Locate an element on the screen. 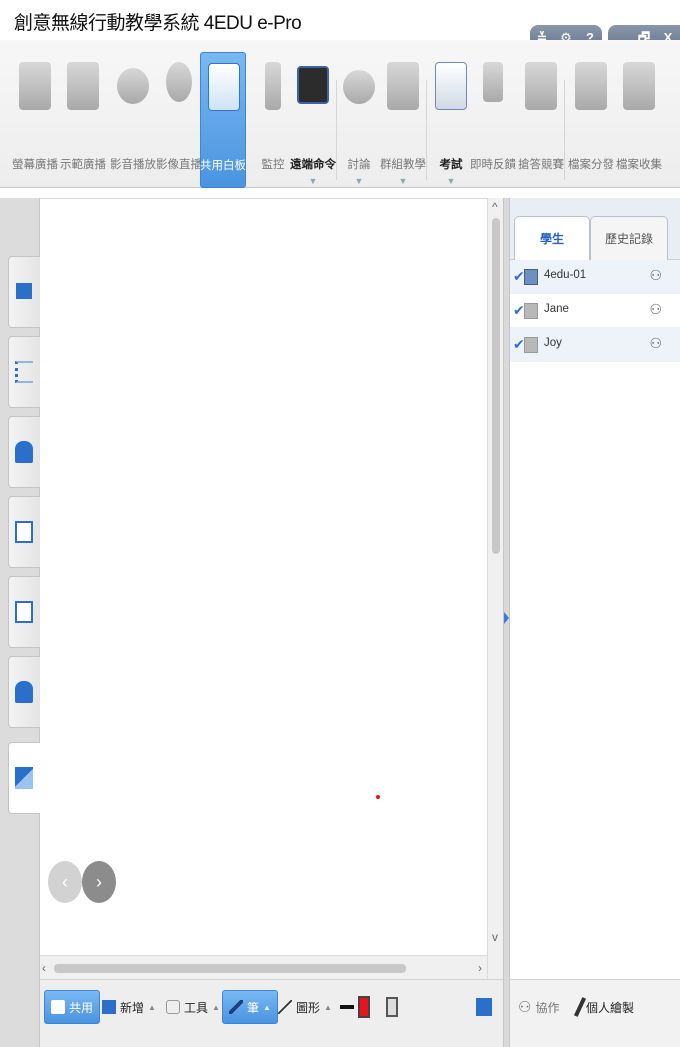 The image size is (680, 1047). line-width-button is located at coordinates (347, 1007).